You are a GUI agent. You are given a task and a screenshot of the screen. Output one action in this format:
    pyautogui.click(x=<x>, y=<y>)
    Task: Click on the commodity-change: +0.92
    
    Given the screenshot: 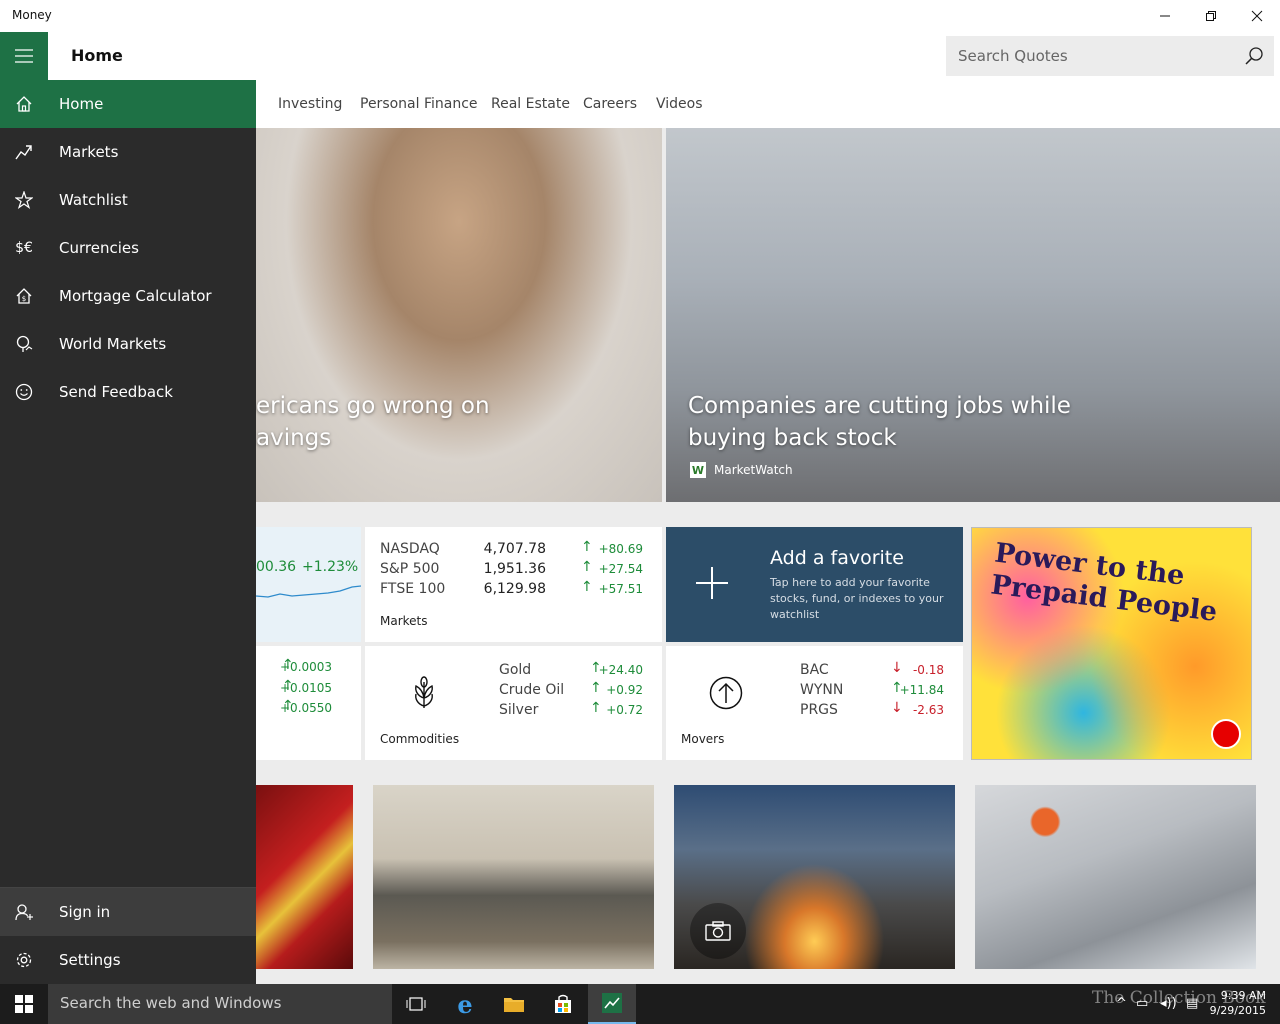 What is the action you would take?
    pyautogui.click(x=624, y=690)
    